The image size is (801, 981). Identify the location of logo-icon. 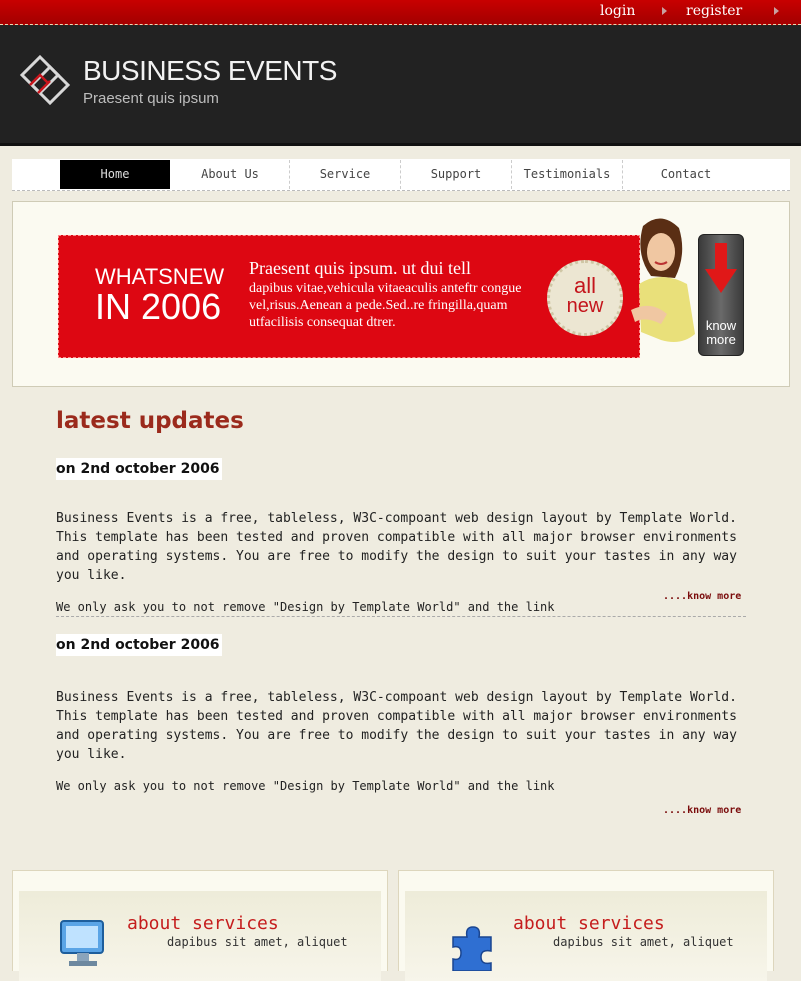
(45, 80).